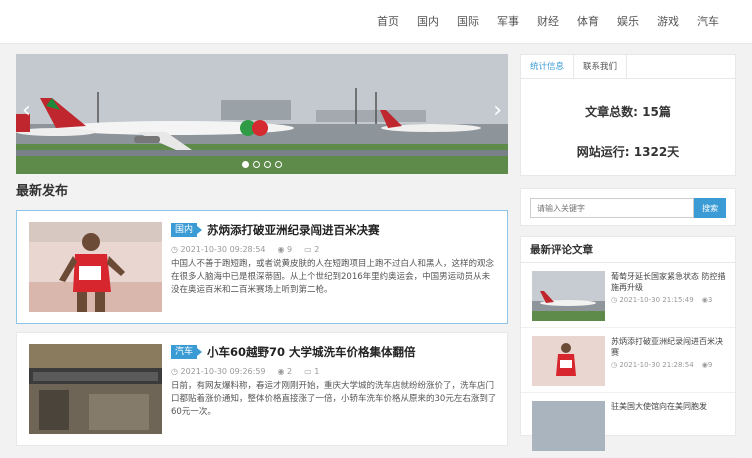 Image resolution: width=752 pixels, height=458 pixels. What do you see at coordinates (708, 22) in the screenshot?
I see `nav-auto: 汽车` at bounding box center [708, 22].